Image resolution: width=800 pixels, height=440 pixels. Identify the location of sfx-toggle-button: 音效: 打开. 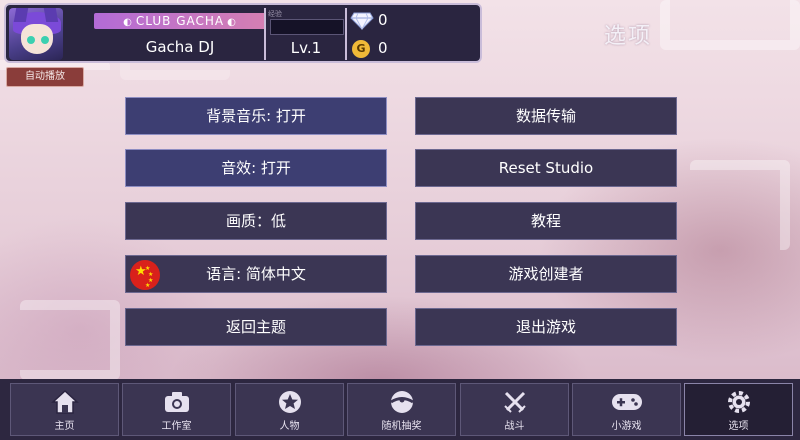
(256, 168).